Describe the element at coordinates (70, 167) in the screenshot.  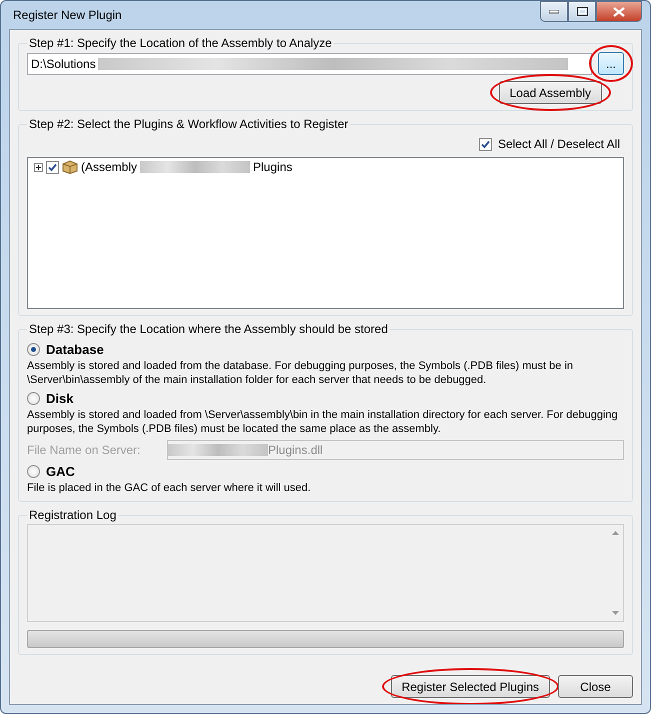
I see `package-icon` at that location.